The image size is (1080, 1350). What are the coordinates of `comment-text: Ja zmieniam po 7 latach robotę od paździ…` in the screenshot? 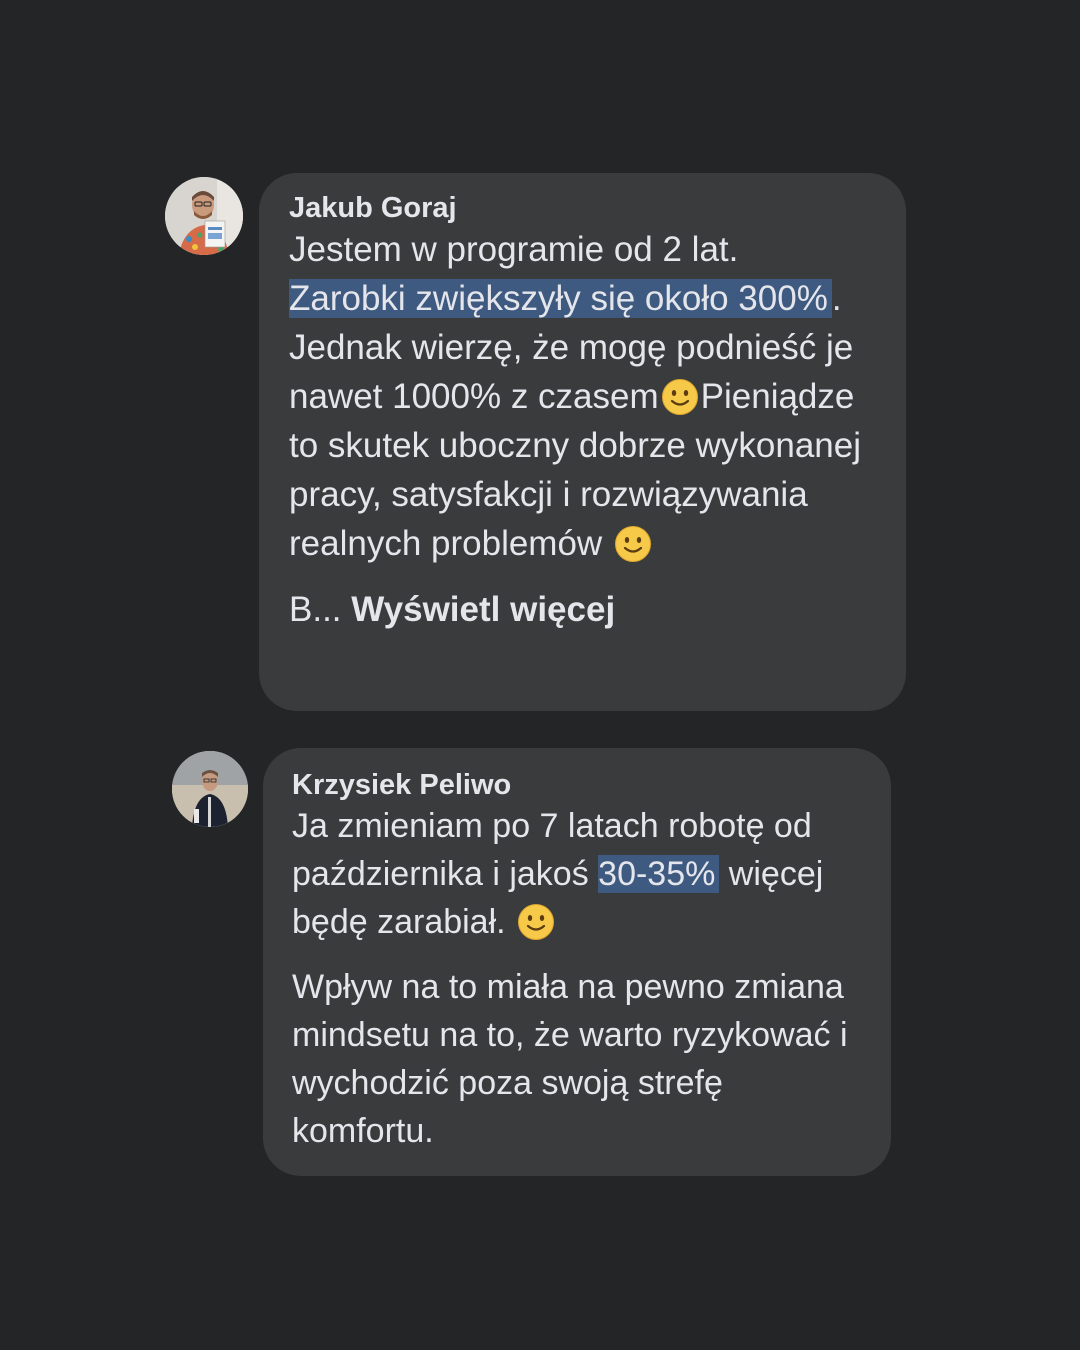 It's located at (577, 978).